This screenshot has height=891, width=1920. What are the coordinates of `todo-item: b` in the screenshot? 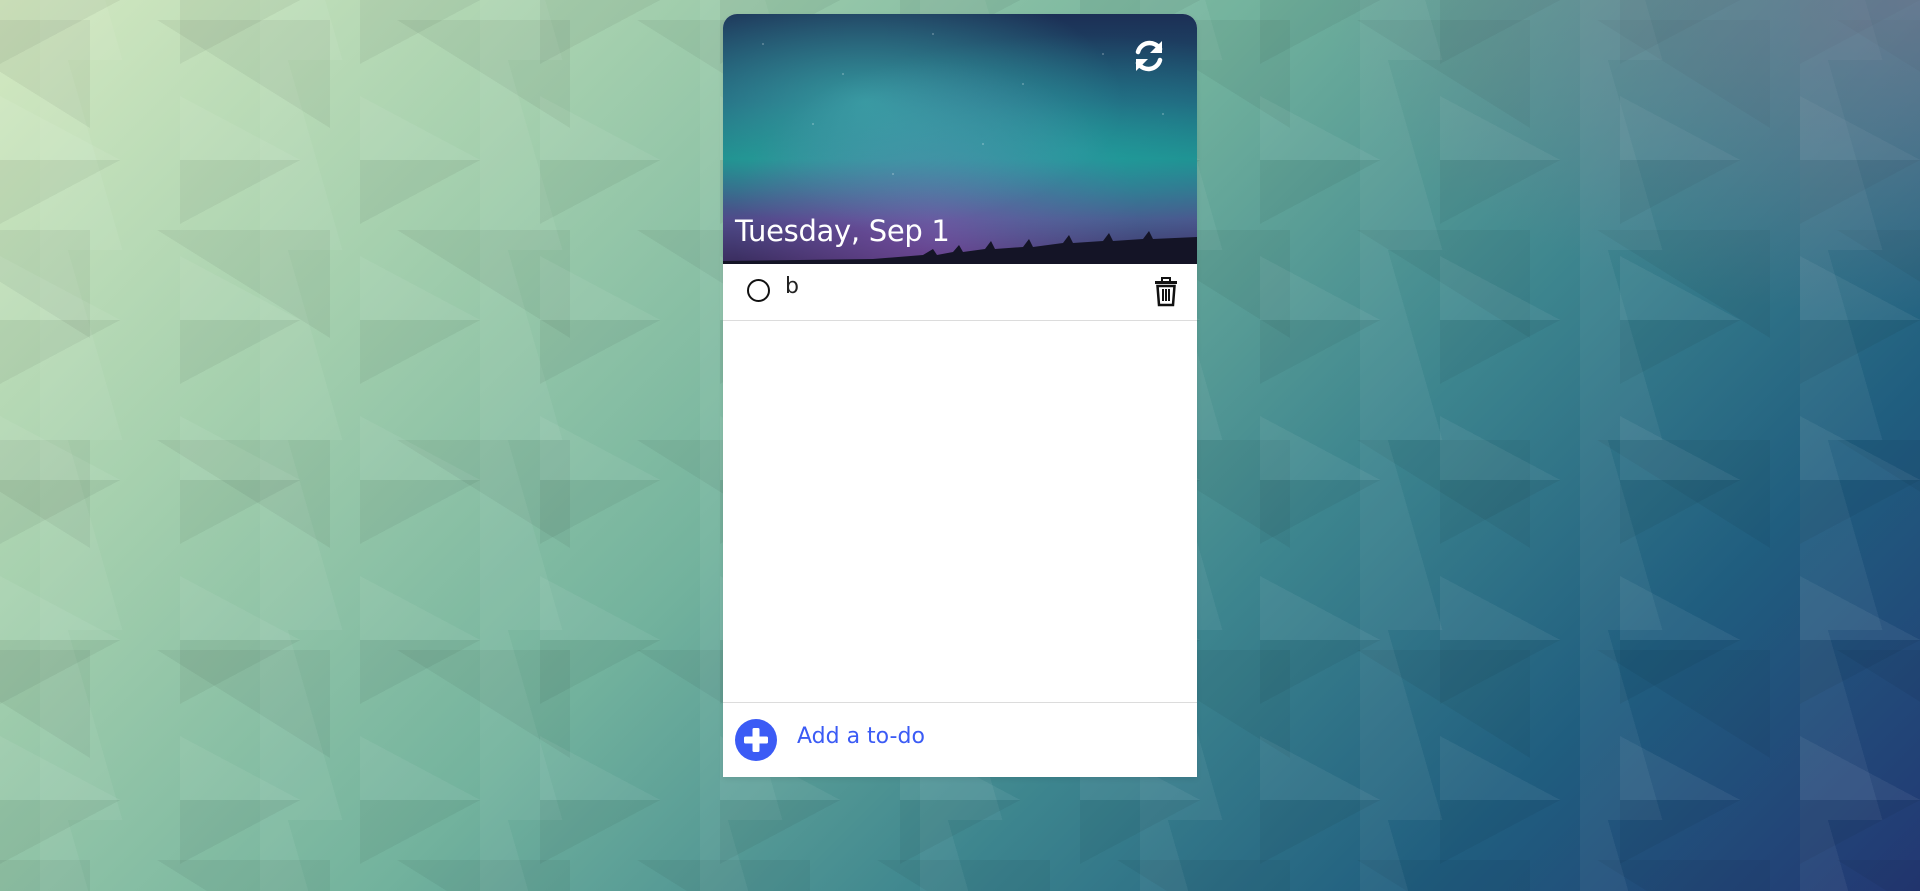 It's located at (960, 292).